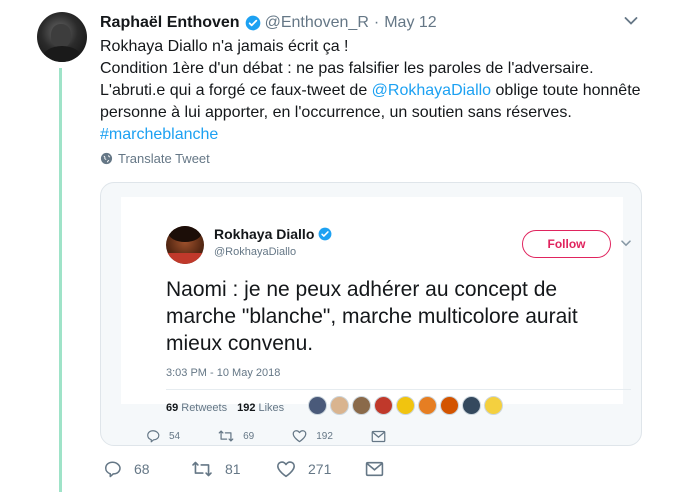 The height and width of the screenshot is (492, 684). I want to click on direct-message-button, so click(380, 469).